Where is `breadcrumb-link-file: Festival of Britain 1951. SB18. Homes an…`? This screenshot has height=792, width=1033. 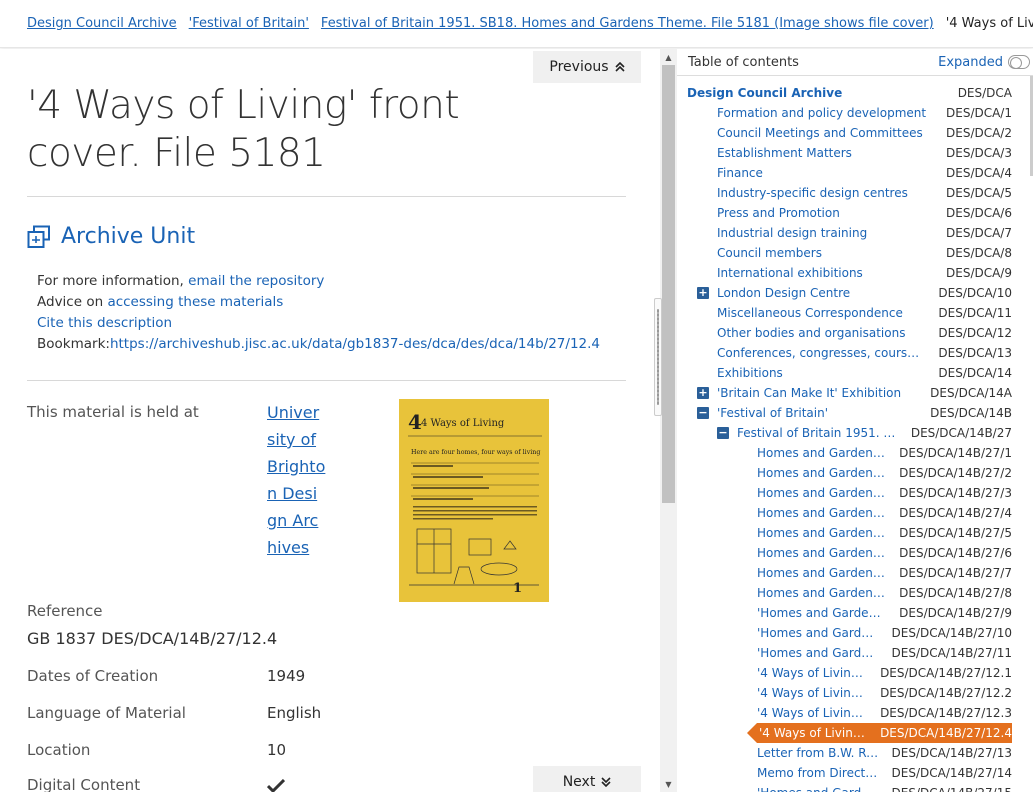 breadcrumb-link-file: Festival of Britain 1951. SB18. Homes an… is located at coordinates (627, 23).